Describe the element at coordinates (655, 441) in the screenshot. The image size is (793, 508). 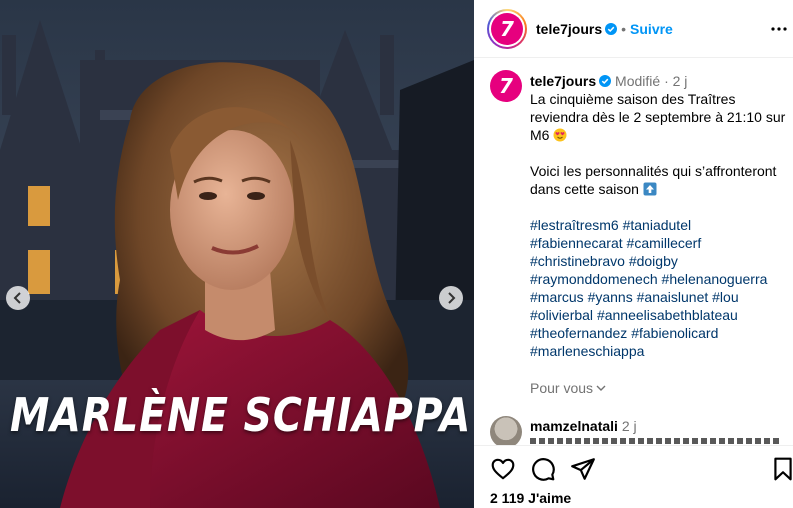
I see `comment-text-clipped` at that location.